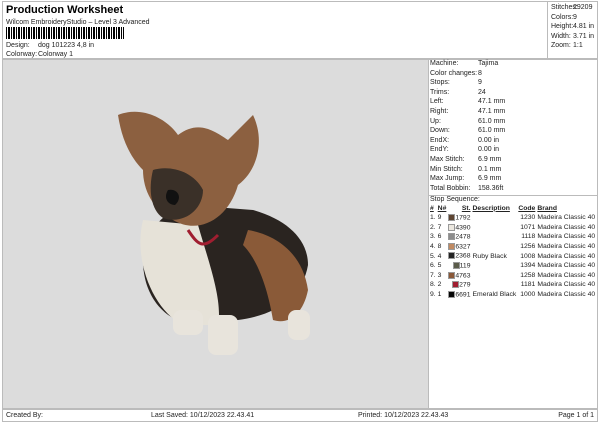  Describe the element at coordinates (583, 7) in the screenshot. I see `stat-value: 29209` at that location.